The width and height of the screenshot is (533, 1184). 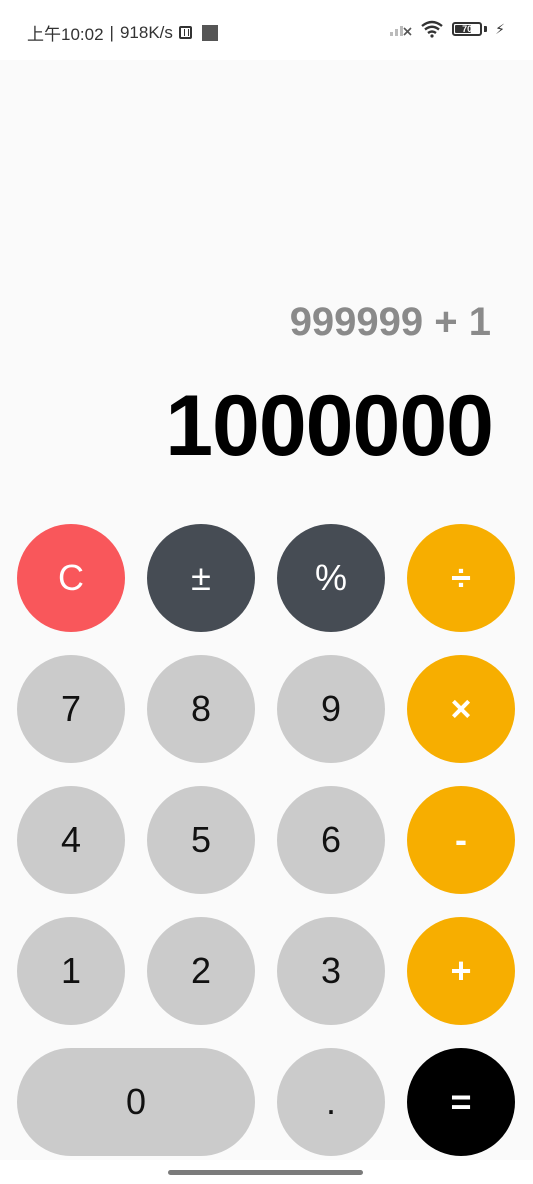 I want to click on result-display: 1000000, so click(x=329, y=426).